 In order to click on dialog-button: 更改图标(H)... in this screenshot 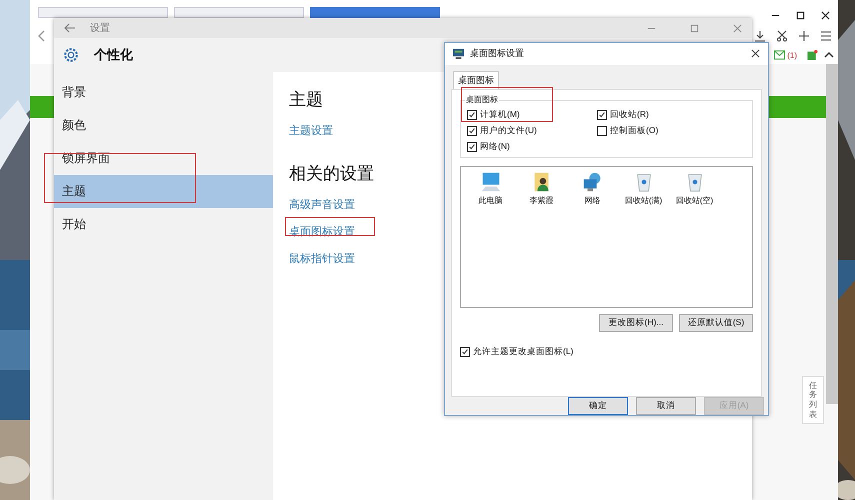, I will do `click(636, 323)`.